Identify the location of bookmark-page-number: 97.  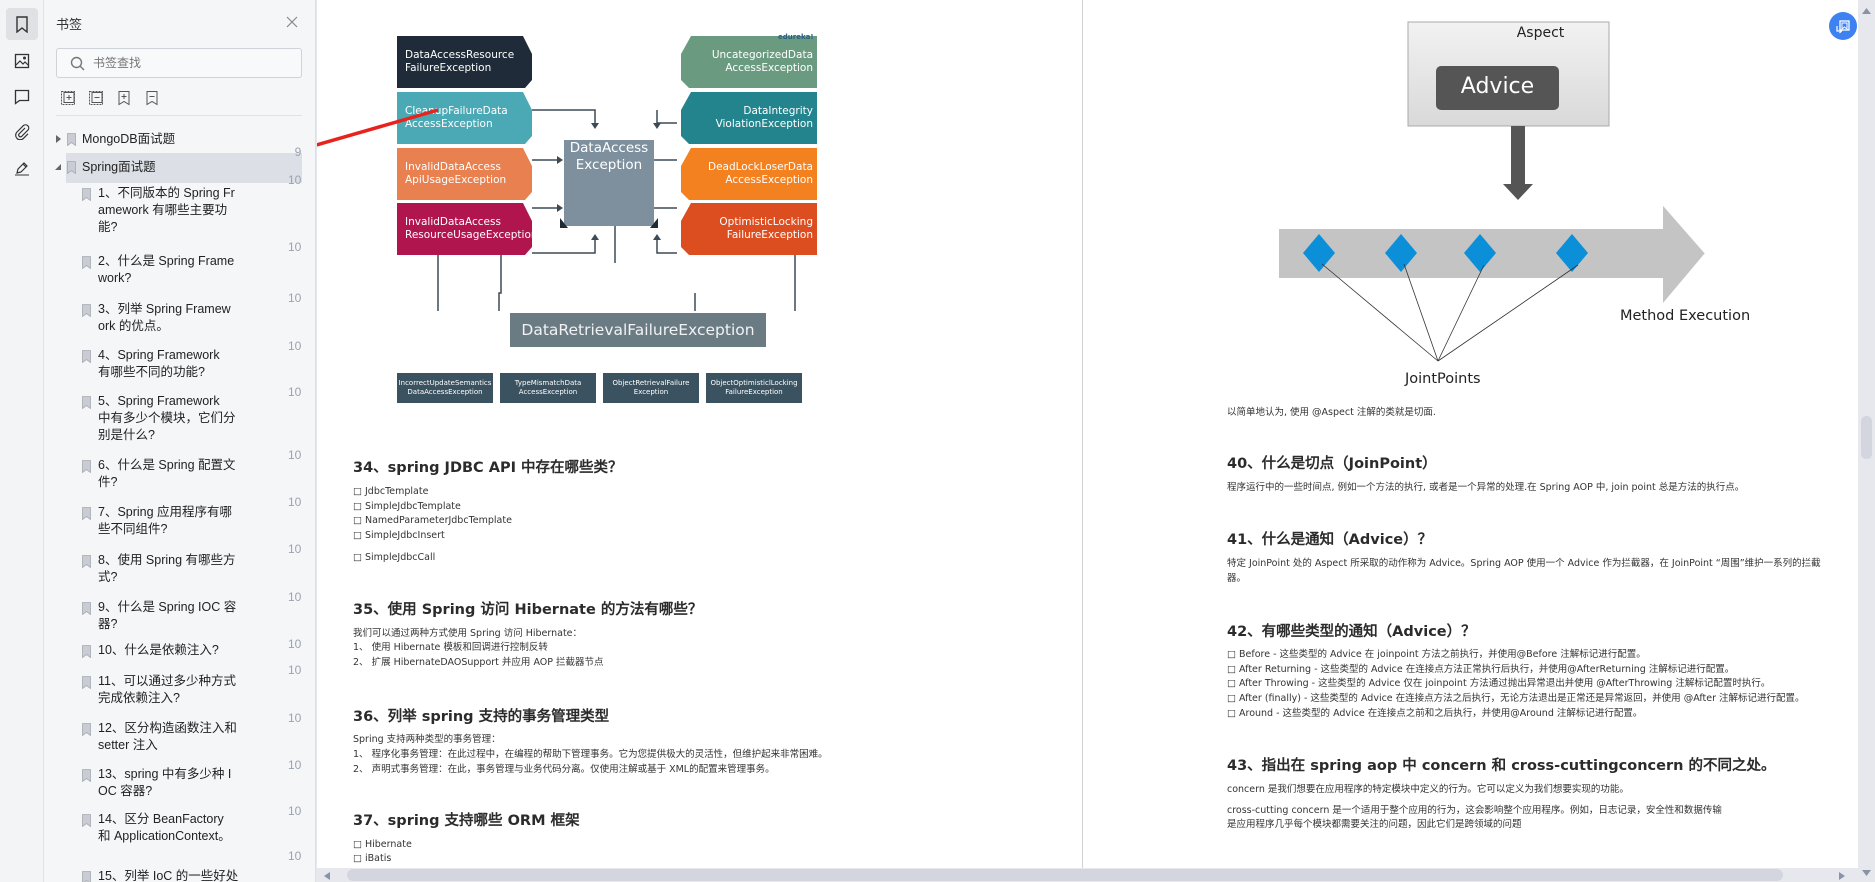
(298, 152).